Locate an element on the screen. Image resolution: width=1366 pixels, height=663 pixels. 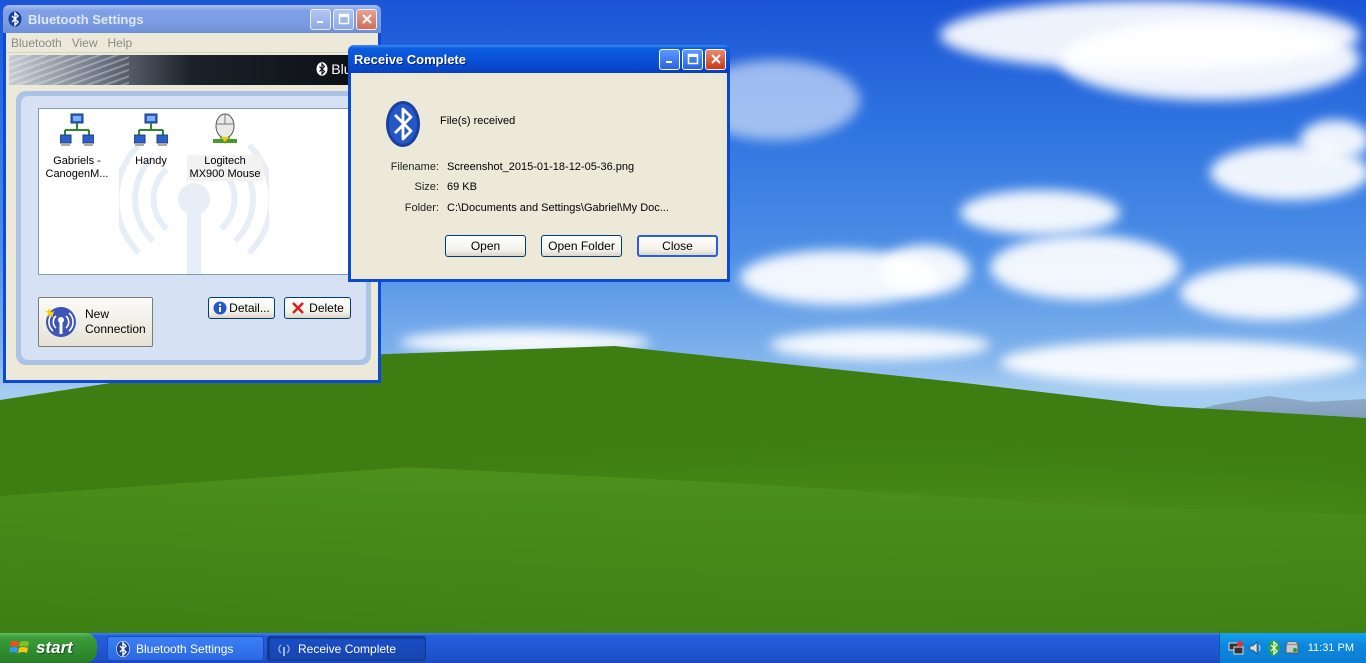
bluetooth-signal-icon is located at coordinates (284, 650).